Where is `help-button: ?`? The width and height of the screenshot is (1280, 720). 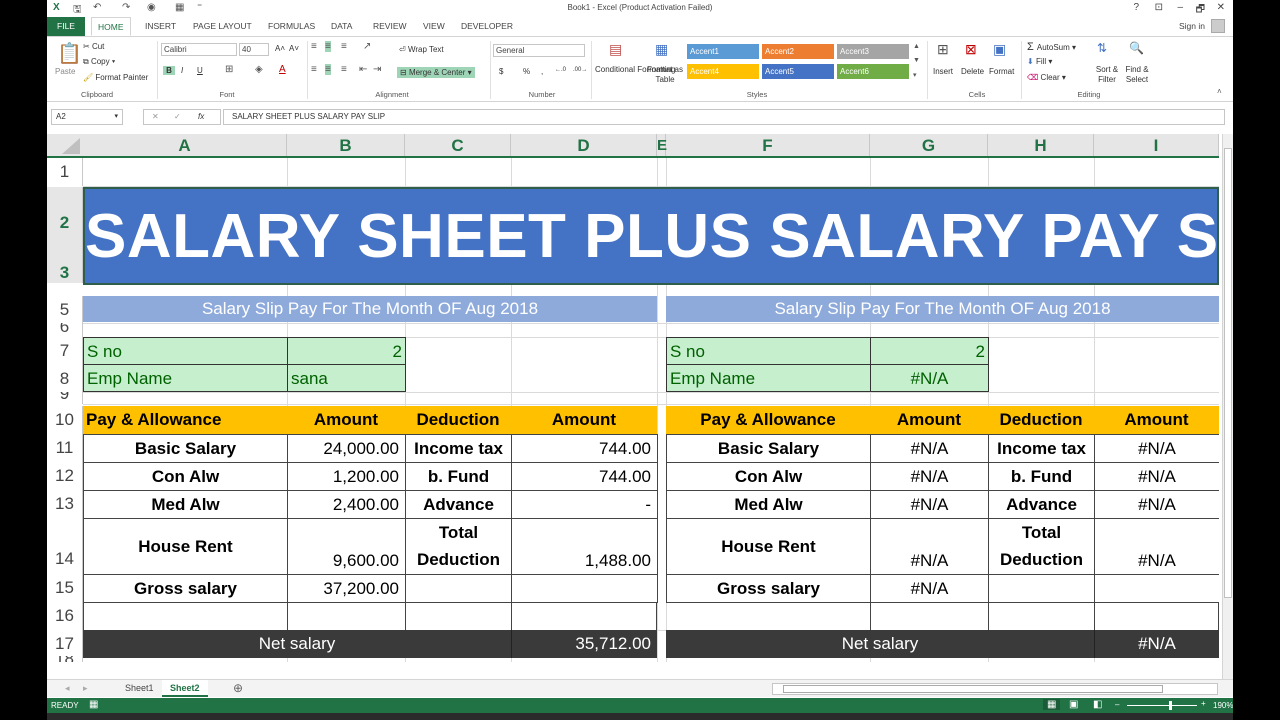
help-button: ? is located at coordinates (1136, 7).